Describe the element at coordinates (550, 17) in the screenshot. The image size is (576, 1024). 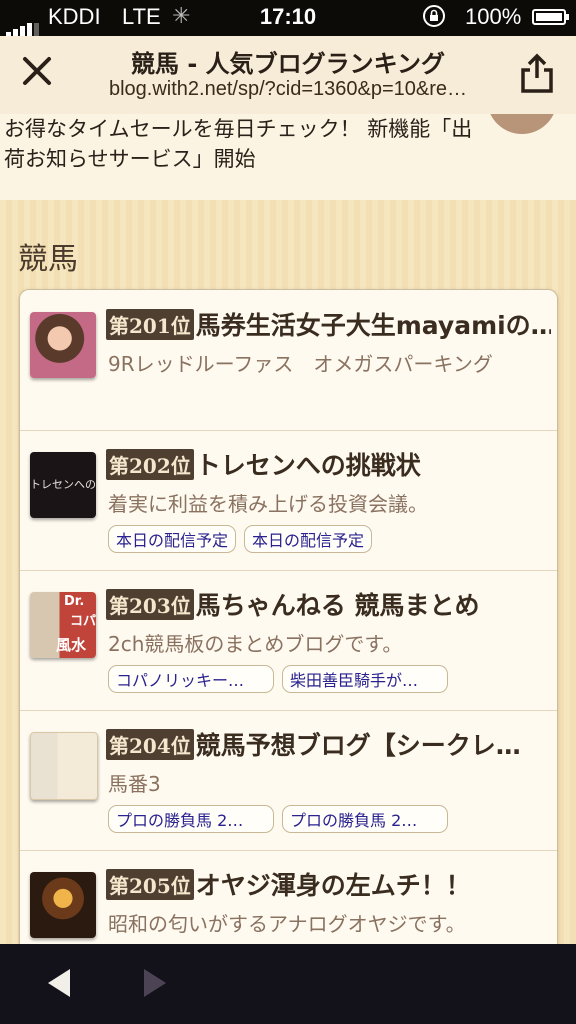
I see `battery-icon` at that location.